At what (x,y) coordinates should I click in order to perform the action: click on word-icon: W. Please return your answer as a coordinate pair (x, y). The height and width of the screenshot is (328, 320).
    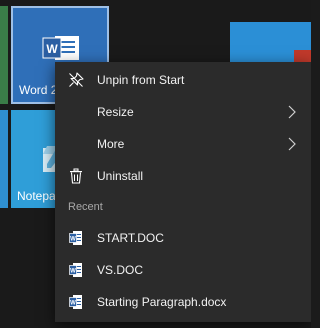
    Looking at the image, I should click on (60, 48).